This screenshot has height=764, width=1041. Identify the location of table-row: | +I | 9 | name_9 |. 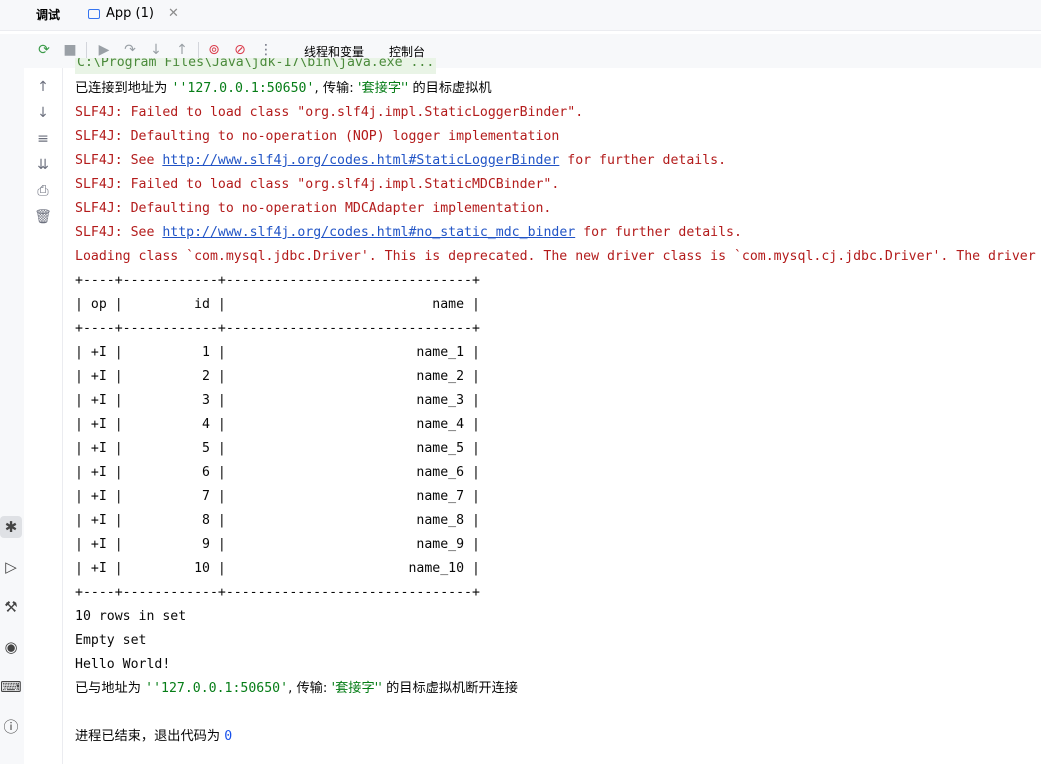
(277, 544).